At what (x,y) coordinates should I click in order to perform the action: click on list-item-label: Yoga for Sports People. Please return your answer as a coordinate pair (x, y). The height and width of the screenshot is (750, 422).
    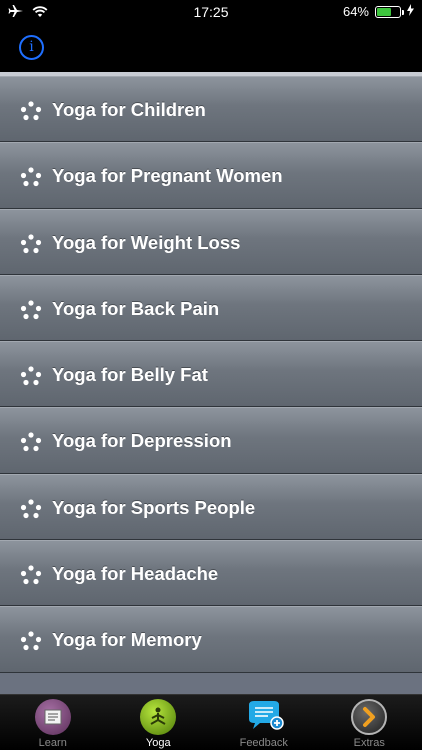
    Looking at the image, I should click on (154, 507).